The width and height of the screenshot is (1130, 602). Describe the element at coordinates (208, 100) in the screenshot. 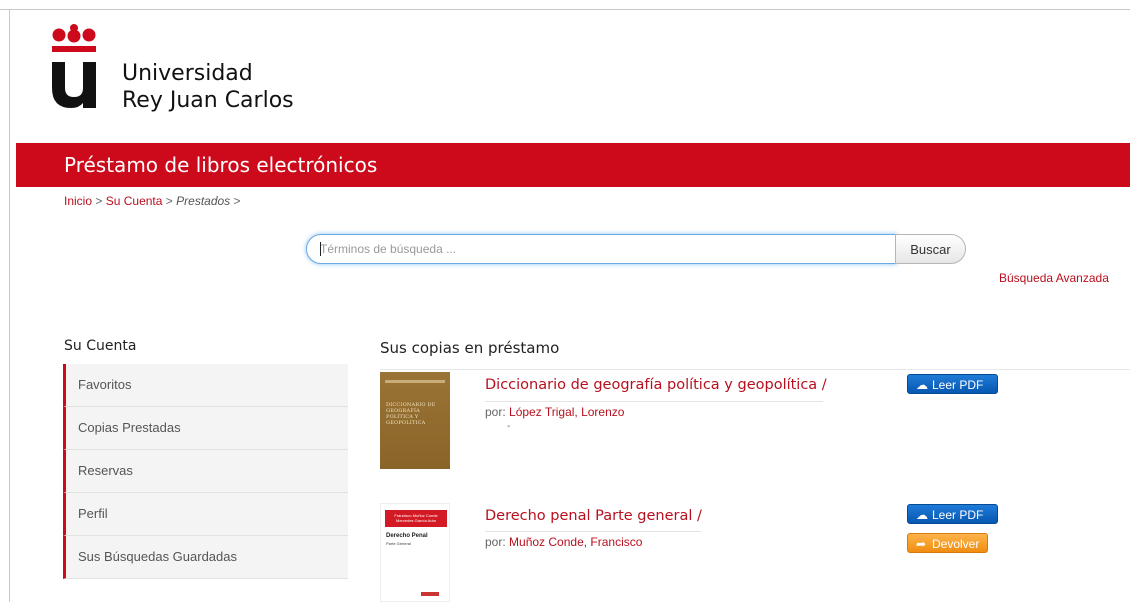

I see `university-name-line2: Rey Juan Carlos` at that location.